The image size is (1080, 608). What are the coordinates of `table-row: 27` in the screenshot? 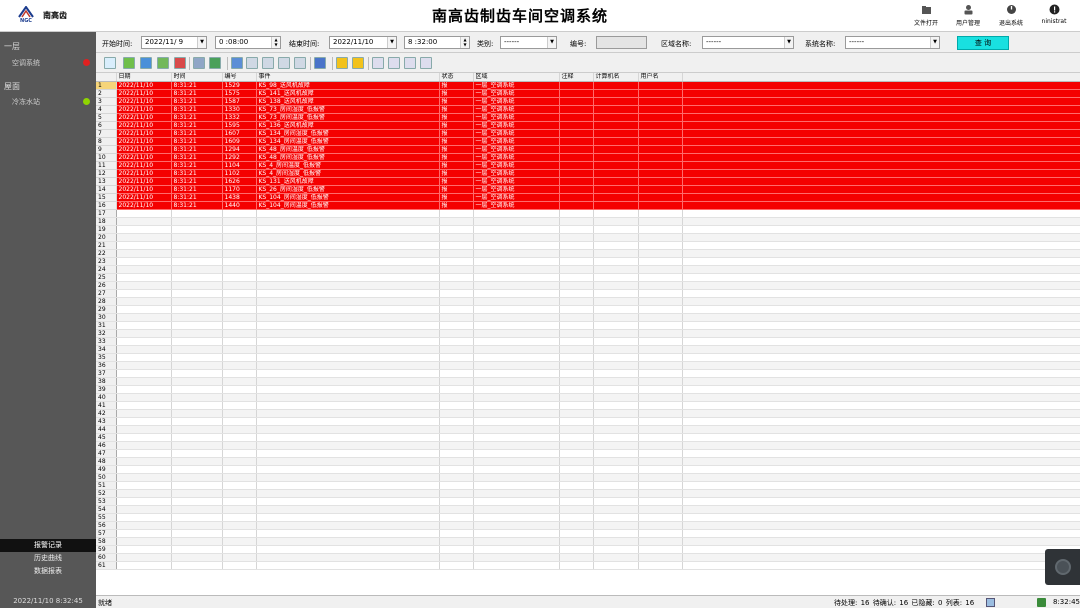 It's located at (588, 293).